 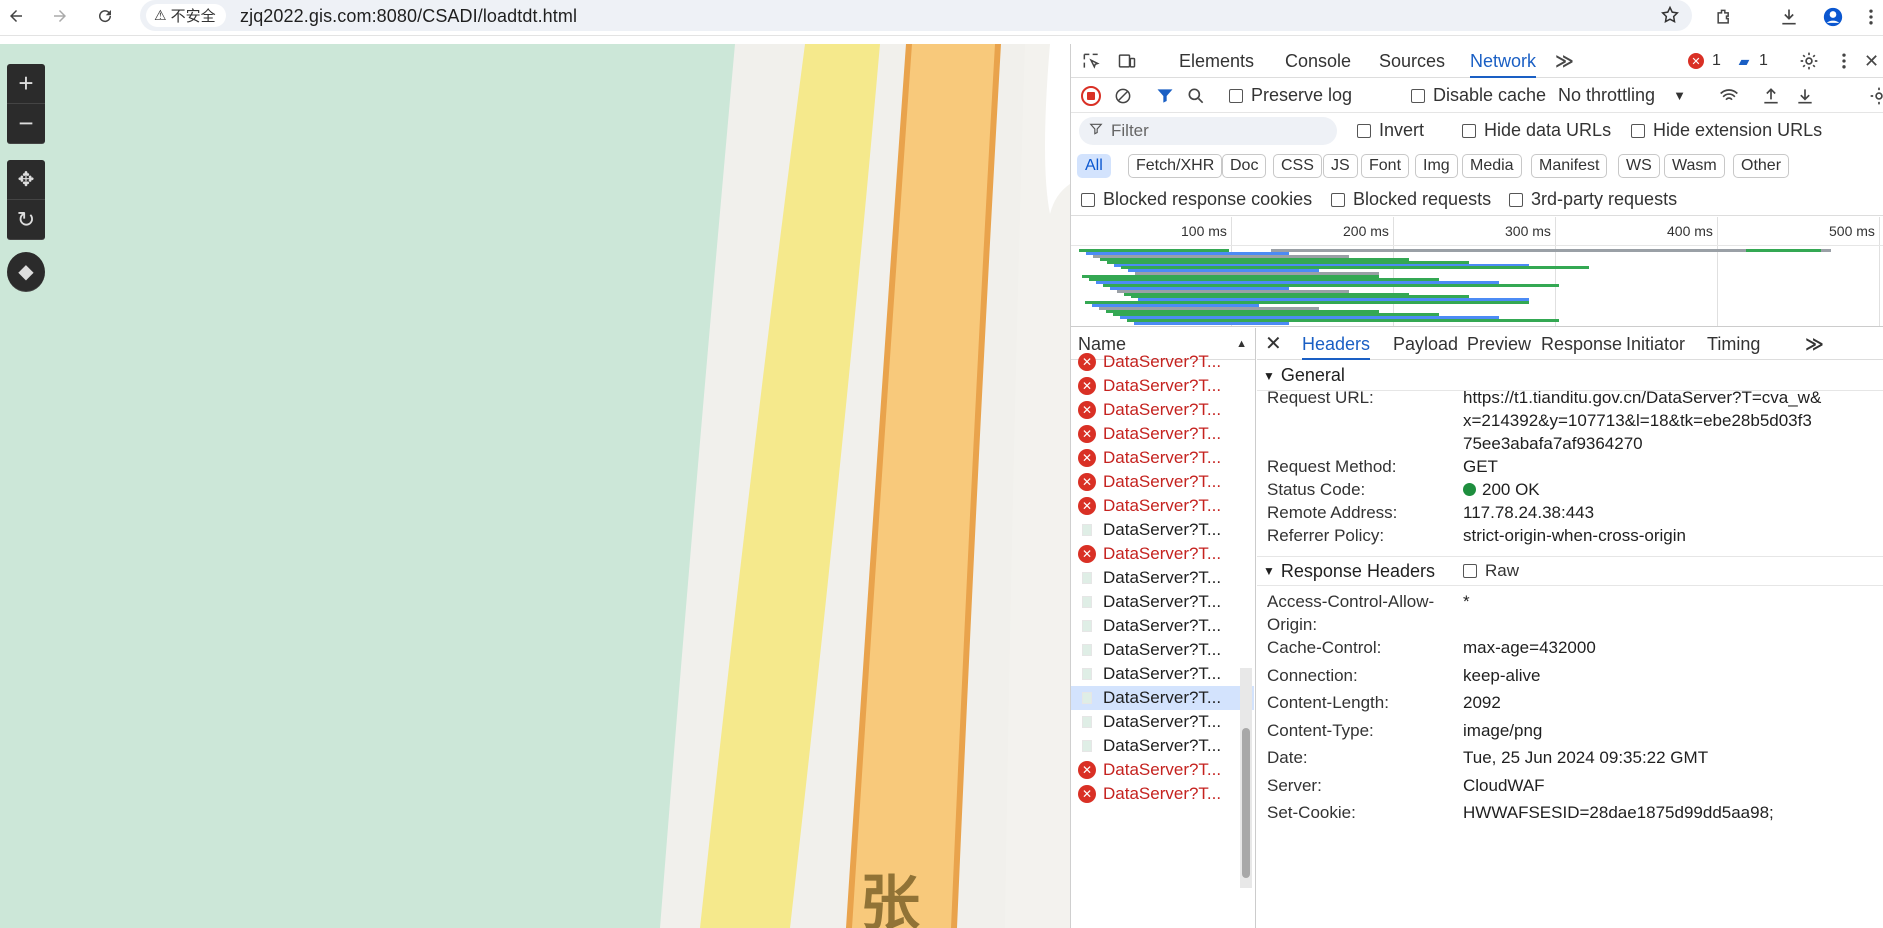 What do you see at coordinates (1724, 17) in the screenshot?
I see `extensions-icon` at bounding box center [1724, 17].